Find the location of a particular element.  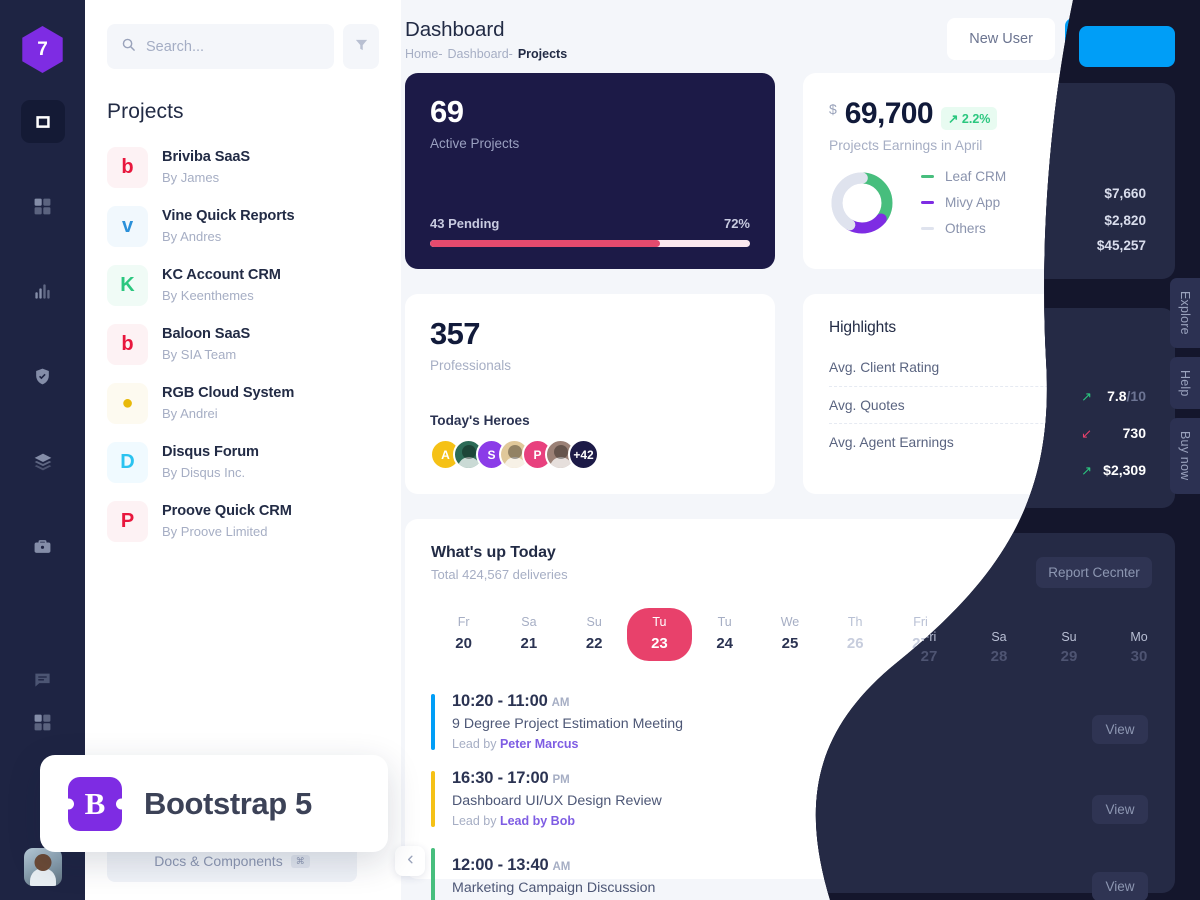

side-tab-group: Explore Help Buy now is located at coordinates (1185, 386).